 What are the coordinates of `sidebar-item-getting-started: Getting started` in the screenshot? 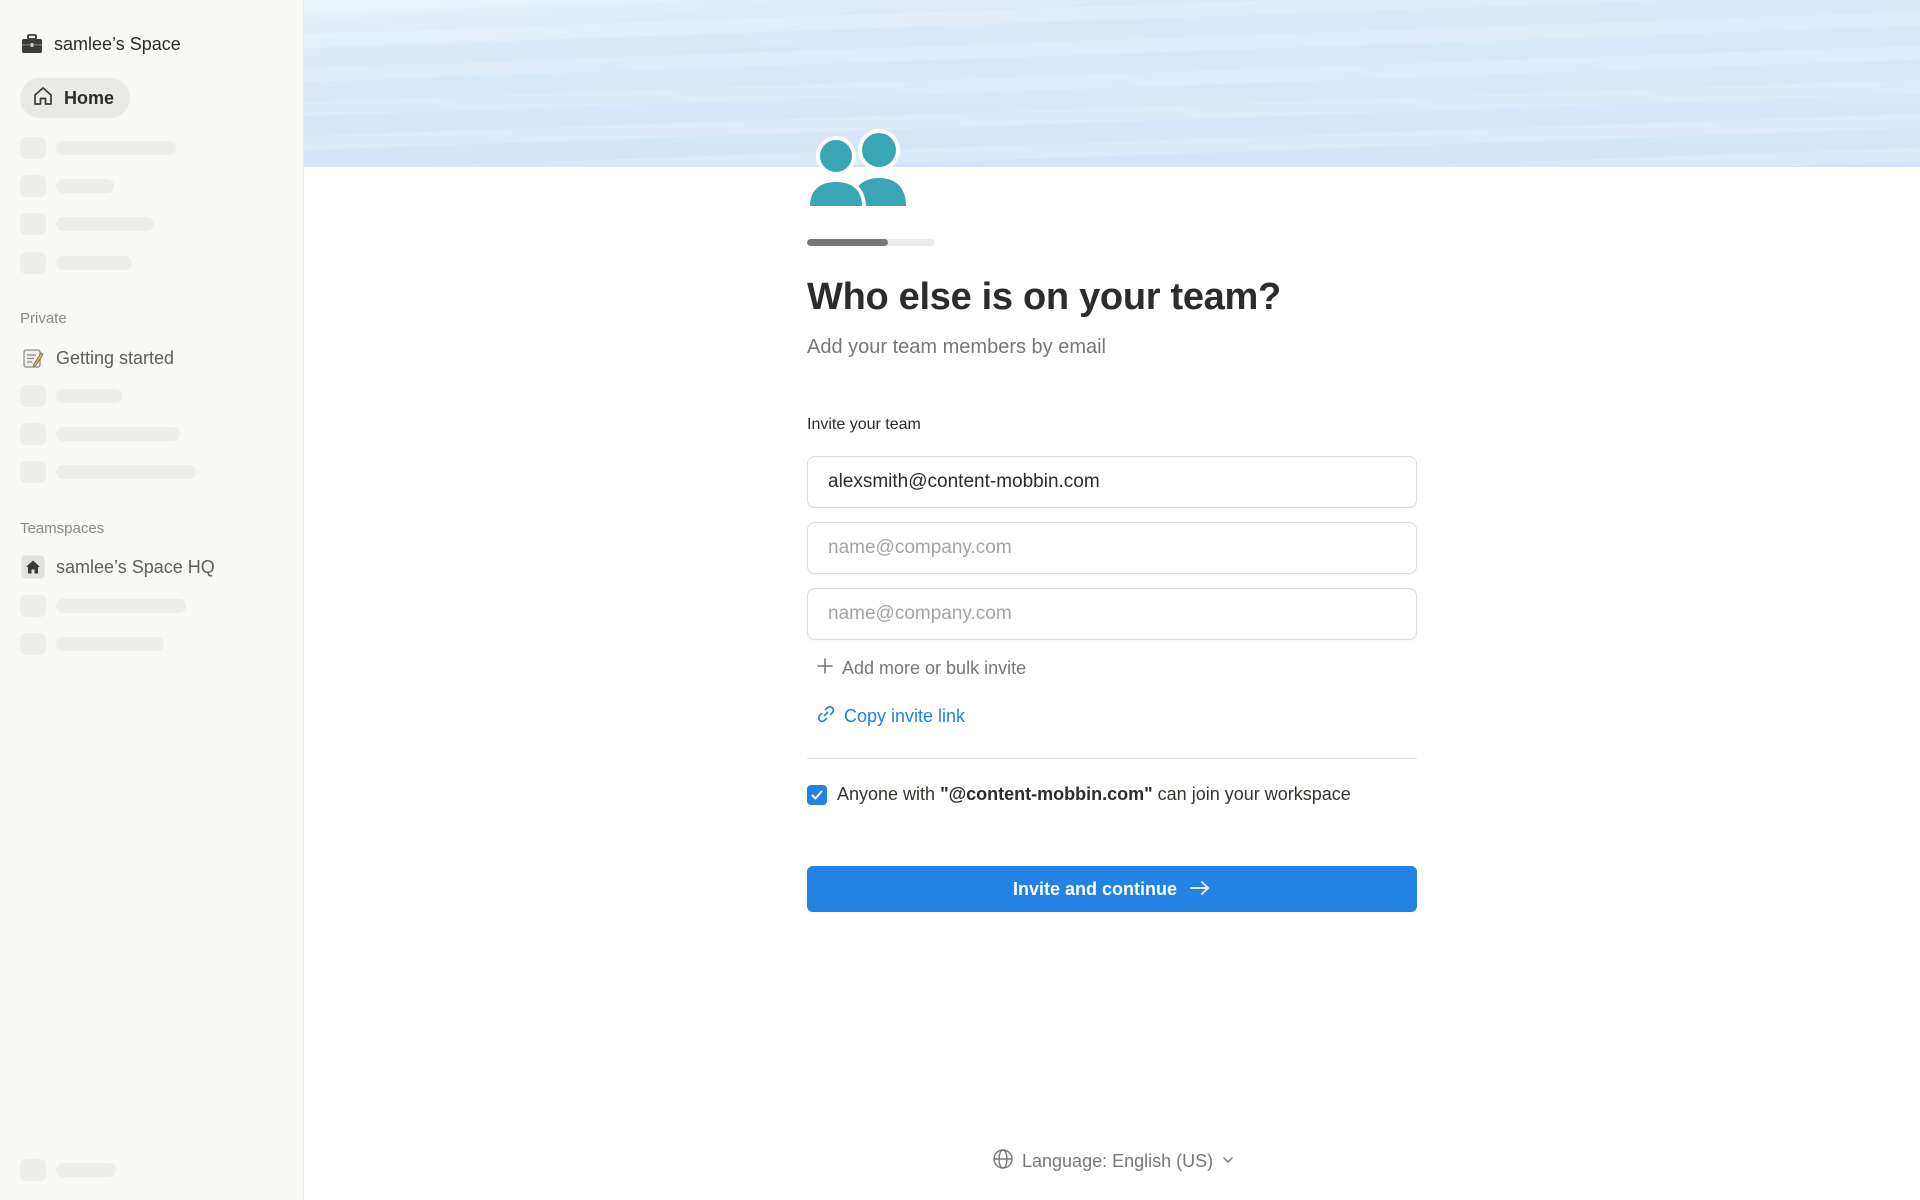 It's located at (97, 358).